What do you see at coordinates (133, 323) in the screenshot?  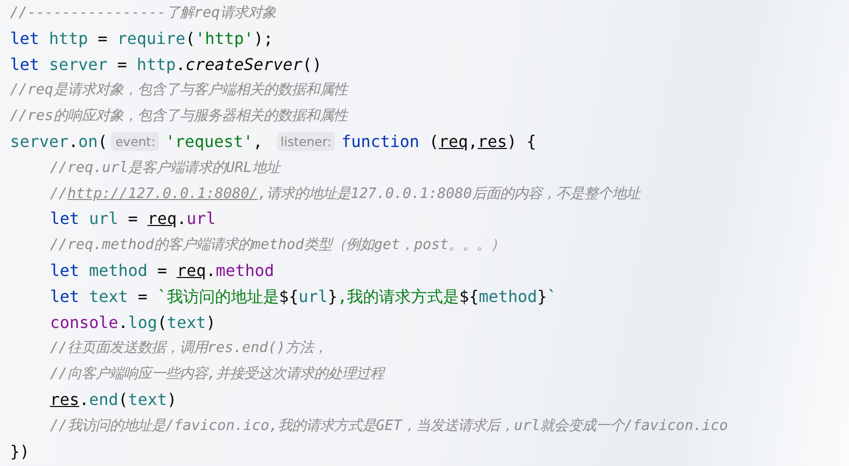 I see `code-line: console.log(text)` at bounding box center [133, 323].